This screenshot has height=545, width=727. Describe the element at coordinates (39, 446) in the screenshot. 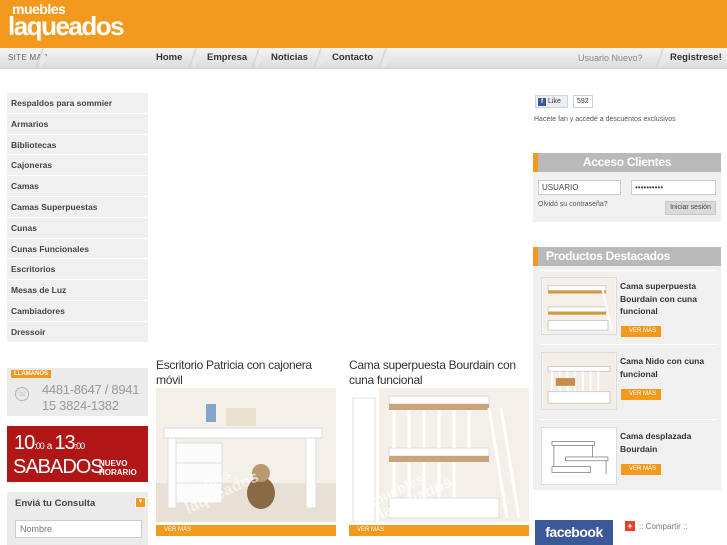

I see `hours-from-min: :00` at that location.